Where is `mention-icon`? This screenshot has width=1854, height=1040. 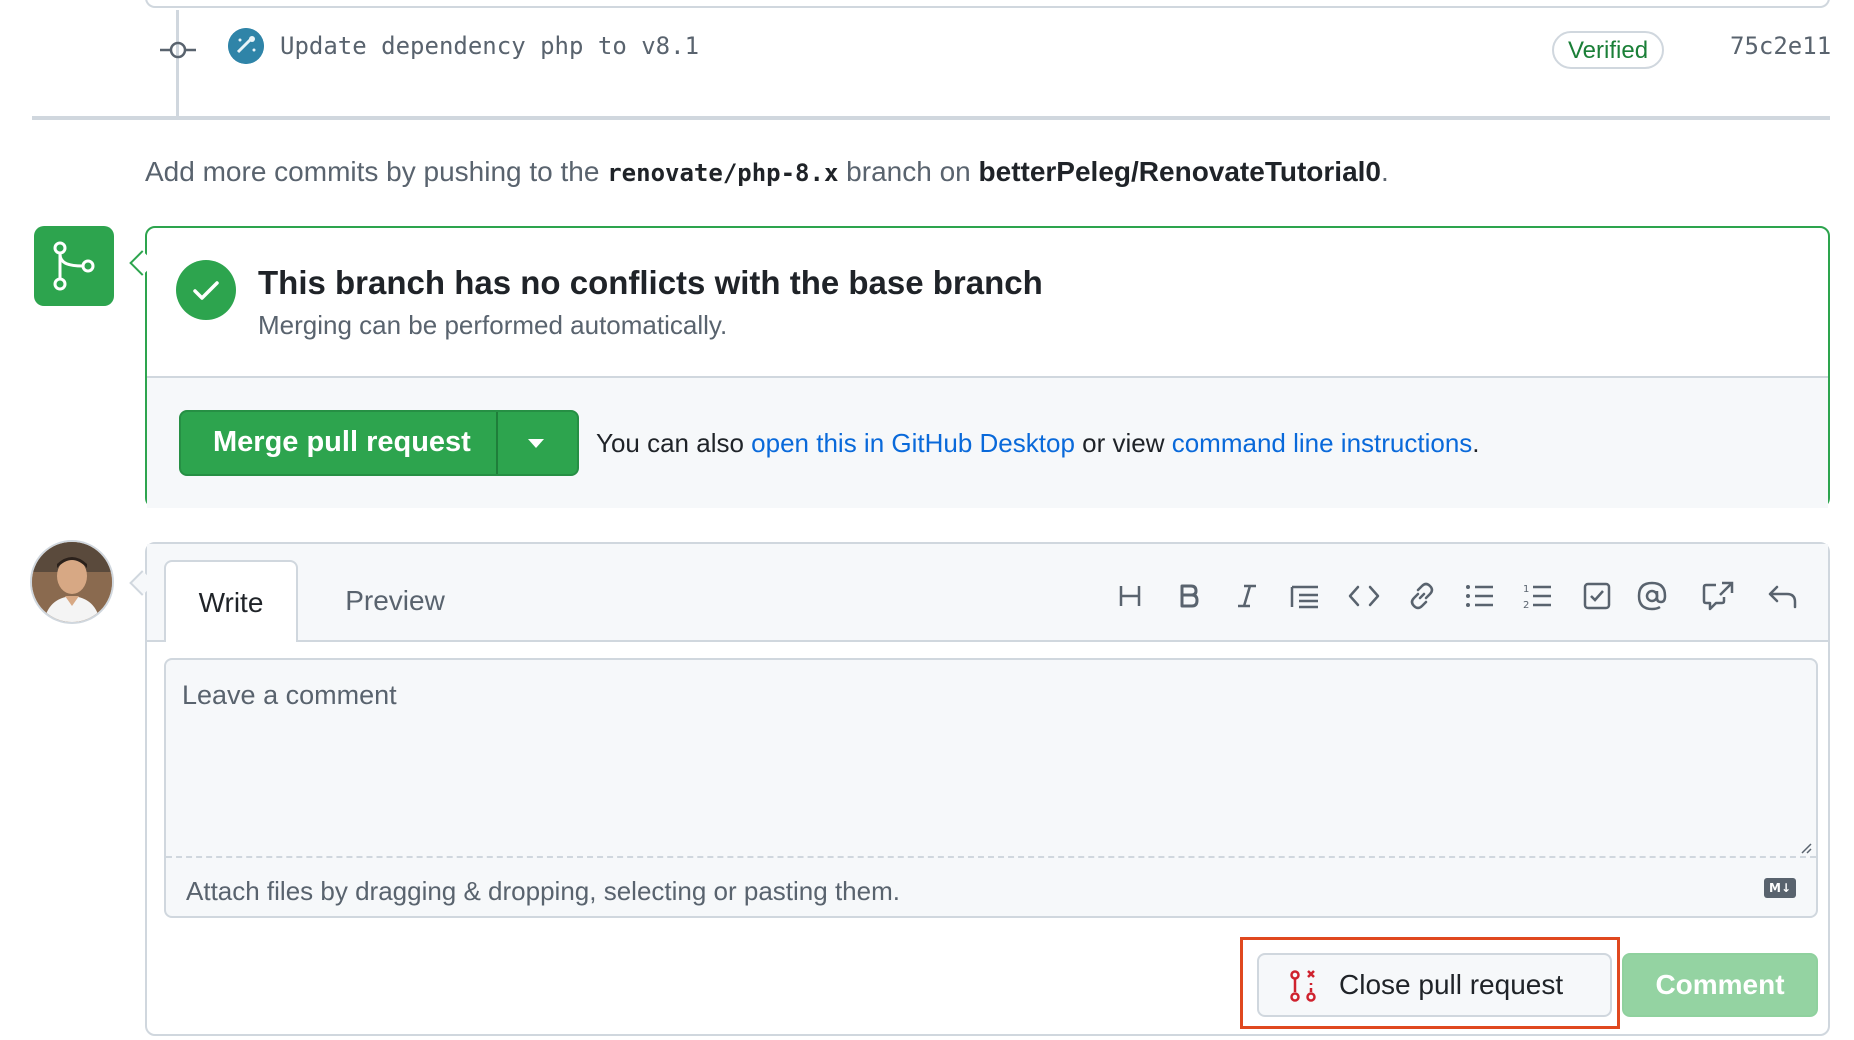
mention-icon is located at coordinates (1652, 596).